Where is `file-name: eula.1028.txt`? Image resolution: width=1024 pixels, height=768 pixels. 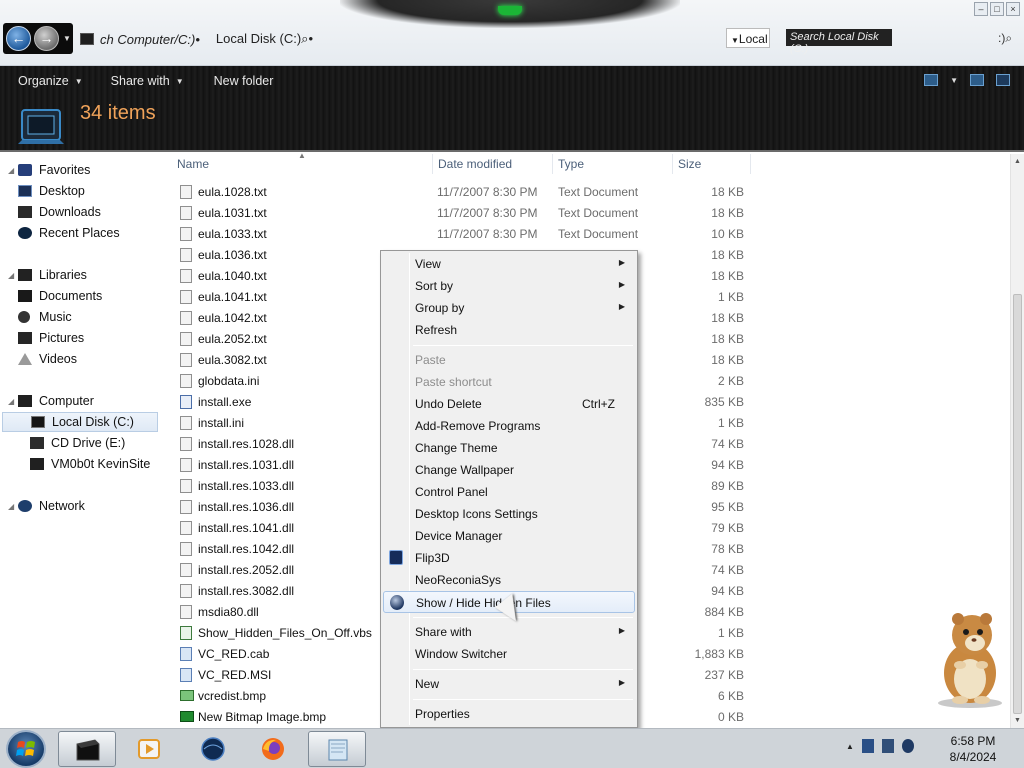
file-name: eula.1028.txt is located at coordinates (232, 192).